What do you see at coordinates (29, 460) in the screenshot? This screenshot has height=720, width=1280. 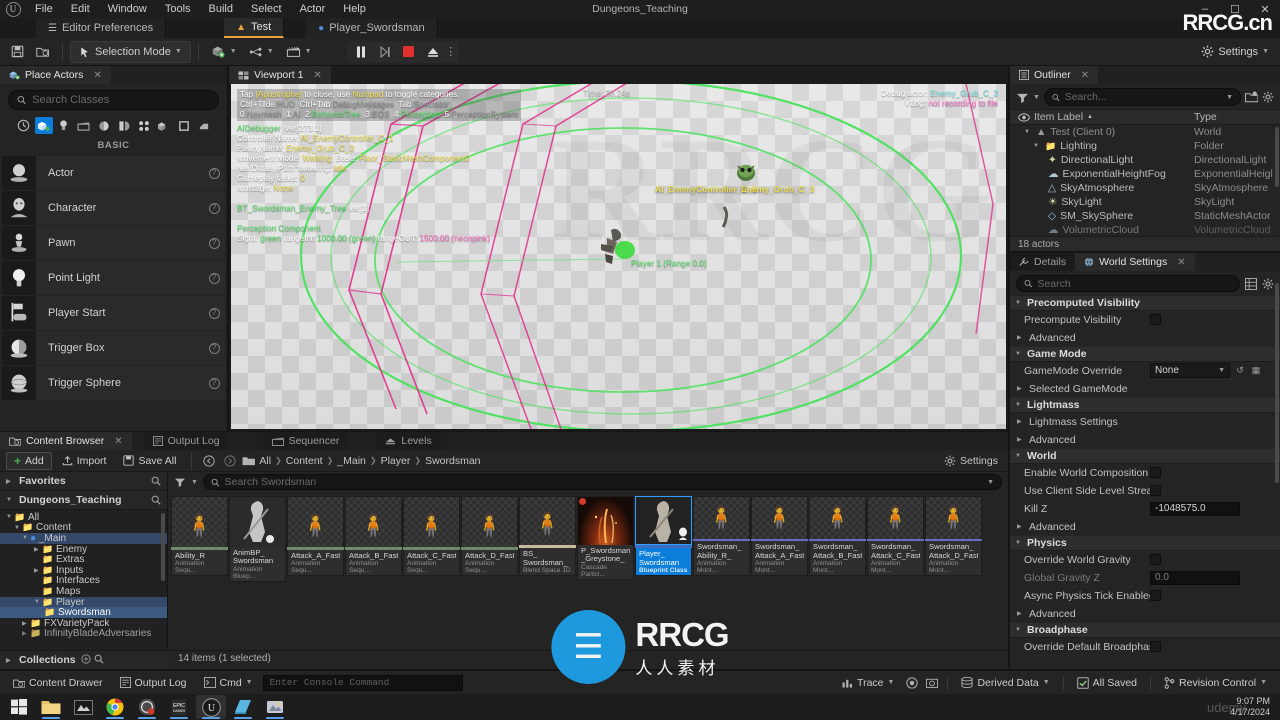 I see `add-button: + Add` at bounding box center [29, 460].